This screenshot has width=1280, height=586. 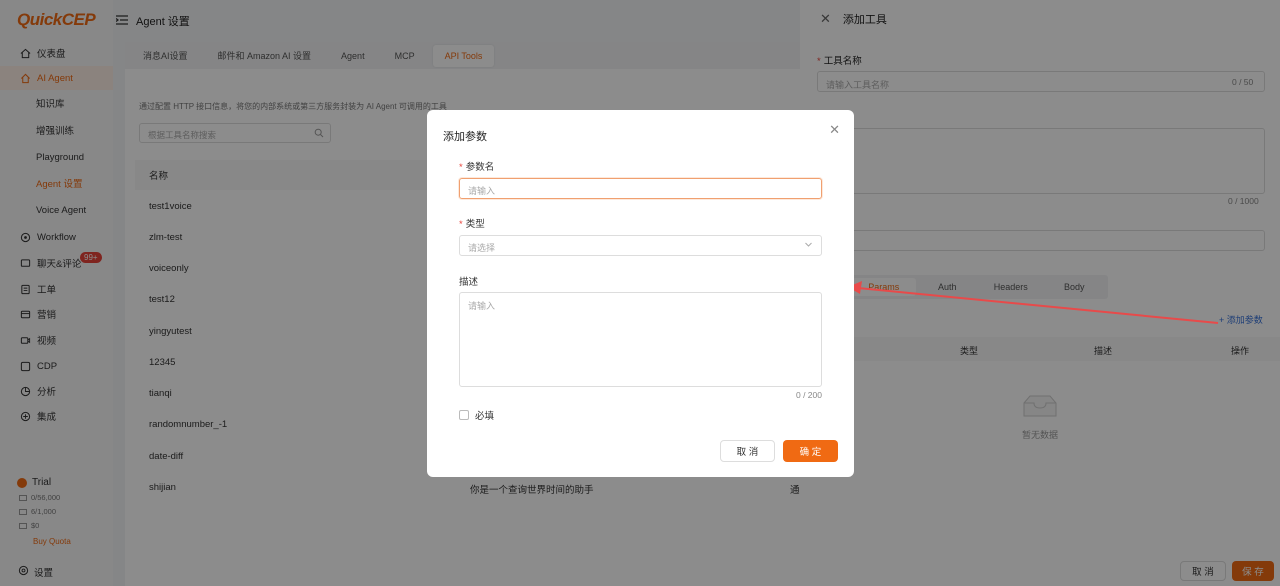 What do you see at coordinates (640, 245) in the screenshot?
I see `type-select: 请选择` at bounding box center [640, 245].